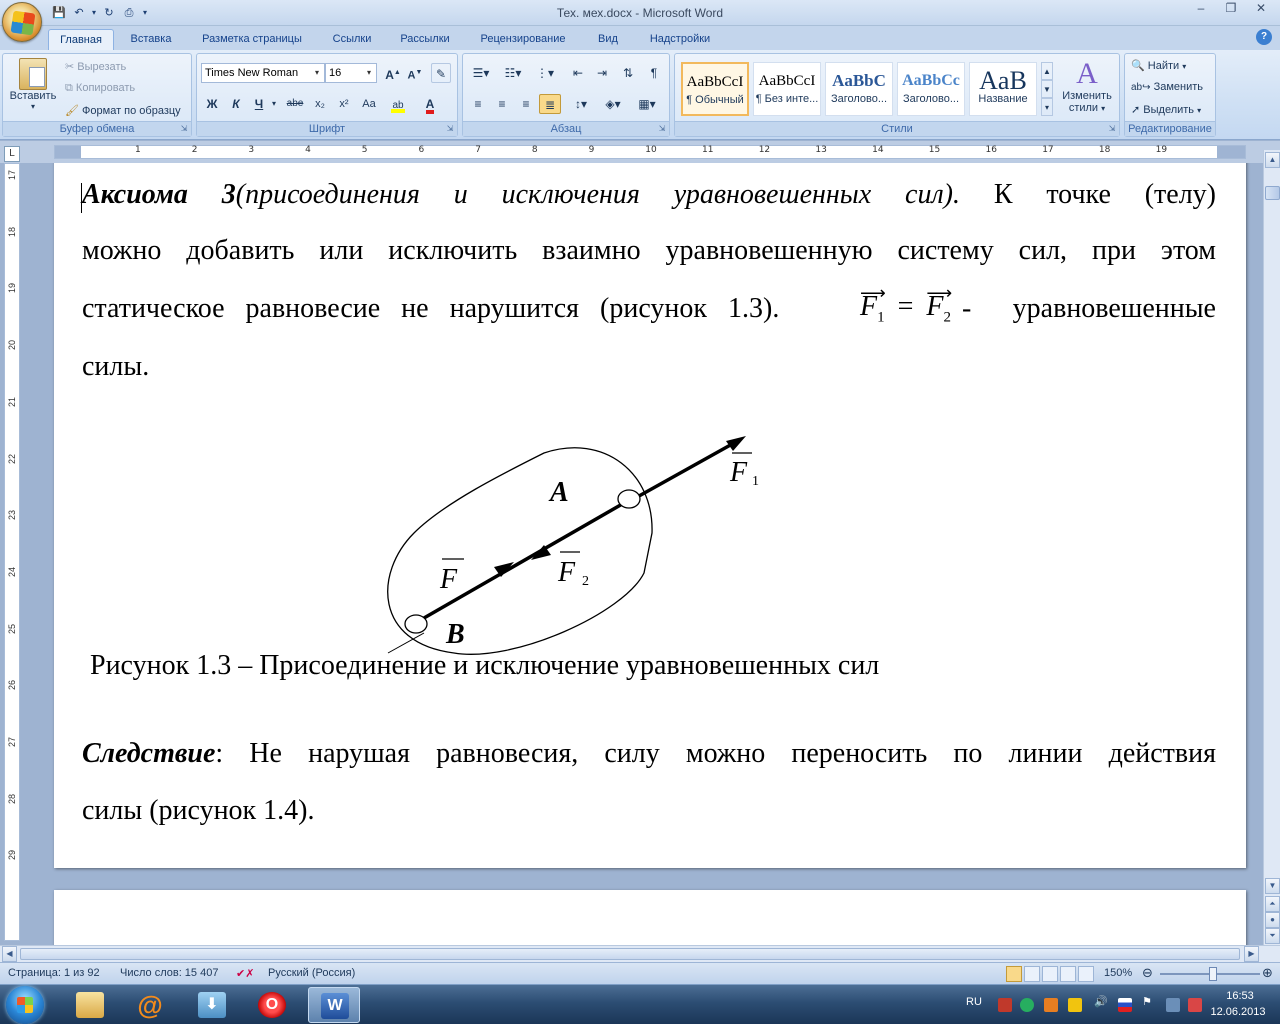 The height and width of the screenshot is (1024, 1280). Describe the element at coordinates (1238, 1012) in the screenshot. I see `clock-date: 12.06.2013` at that location.